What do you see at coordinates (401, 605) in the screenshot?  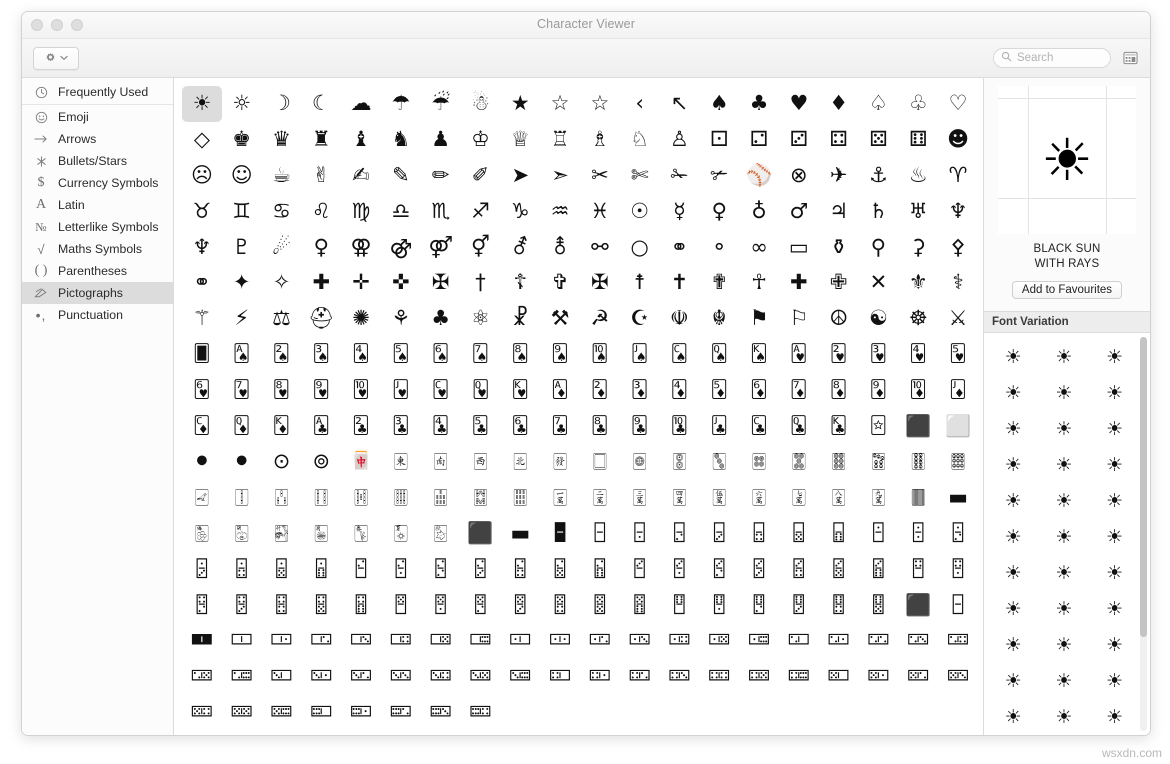 I see `character-cell: 🂆` at bounding box center [401, 605].